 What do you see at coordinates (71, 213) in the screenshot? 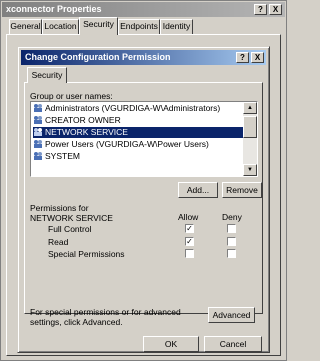
I see `permissions-for-label: Permissions for NETWORK SERVICE` at bounding box center [71, 213].